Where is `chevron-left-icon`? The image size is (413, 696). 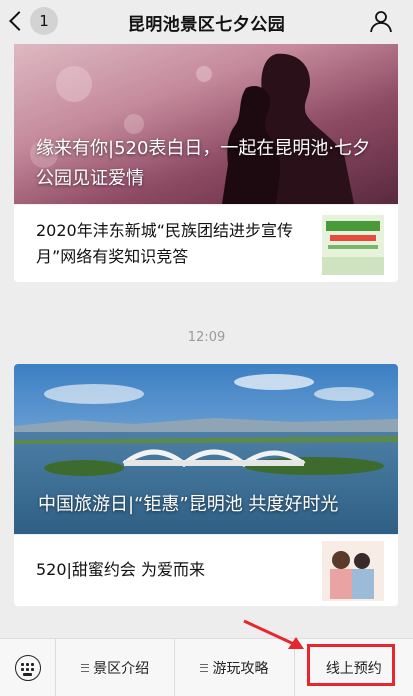
chevron-left-icon is located at coordinates (15, 21).